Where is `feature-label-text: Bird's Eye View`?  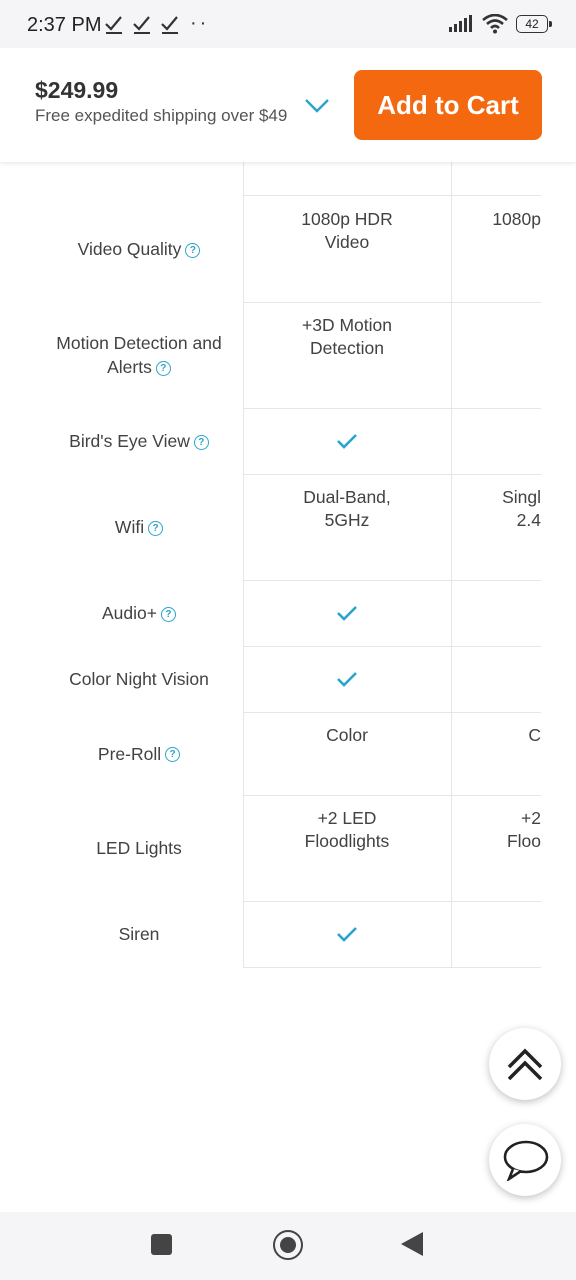
feature-label-text: Bird's Eye View is located at coordinates (129, 441).